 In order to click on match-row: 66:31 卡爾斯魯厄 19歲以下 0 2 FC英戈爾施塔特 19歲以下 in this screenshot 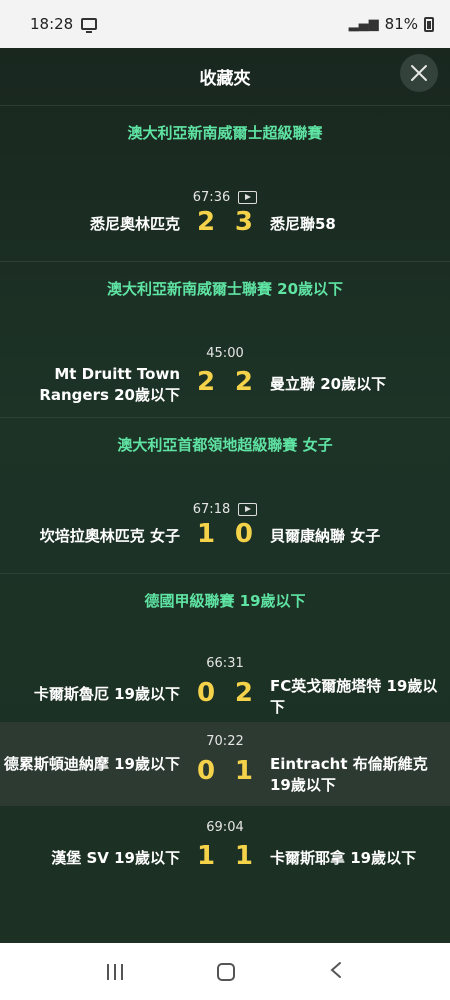, I will do `click(225, 674)`.